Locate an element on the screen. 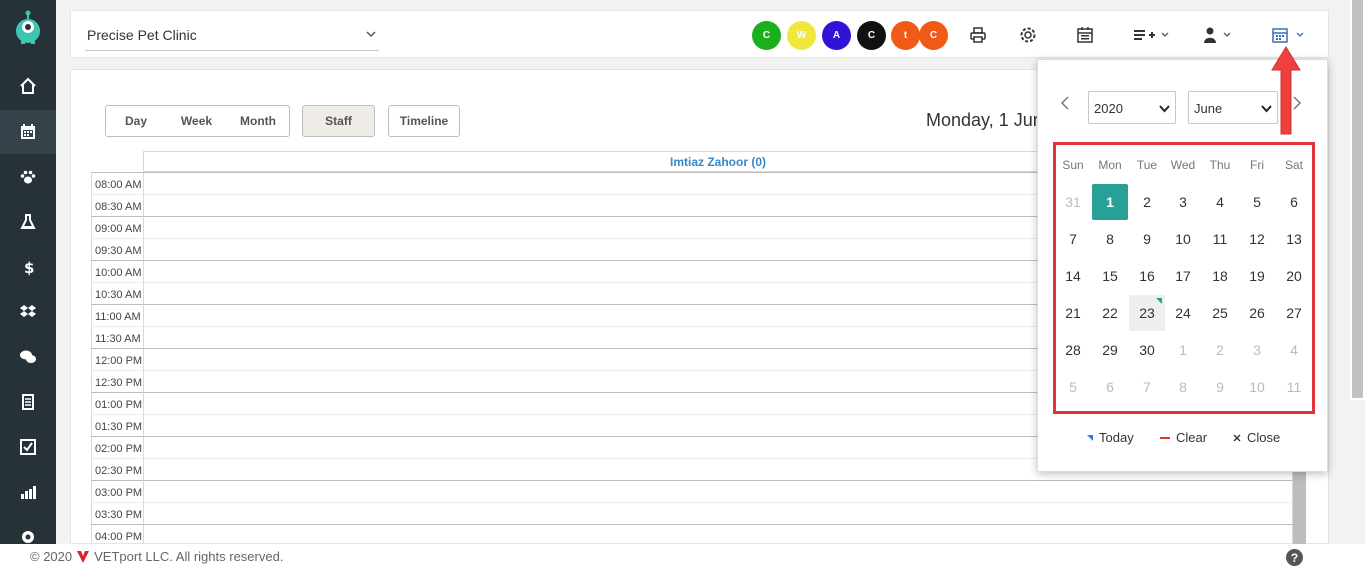 This screenshot has height=570, width=1365. clear-label: Clear is located at coordinates (1192, 437).